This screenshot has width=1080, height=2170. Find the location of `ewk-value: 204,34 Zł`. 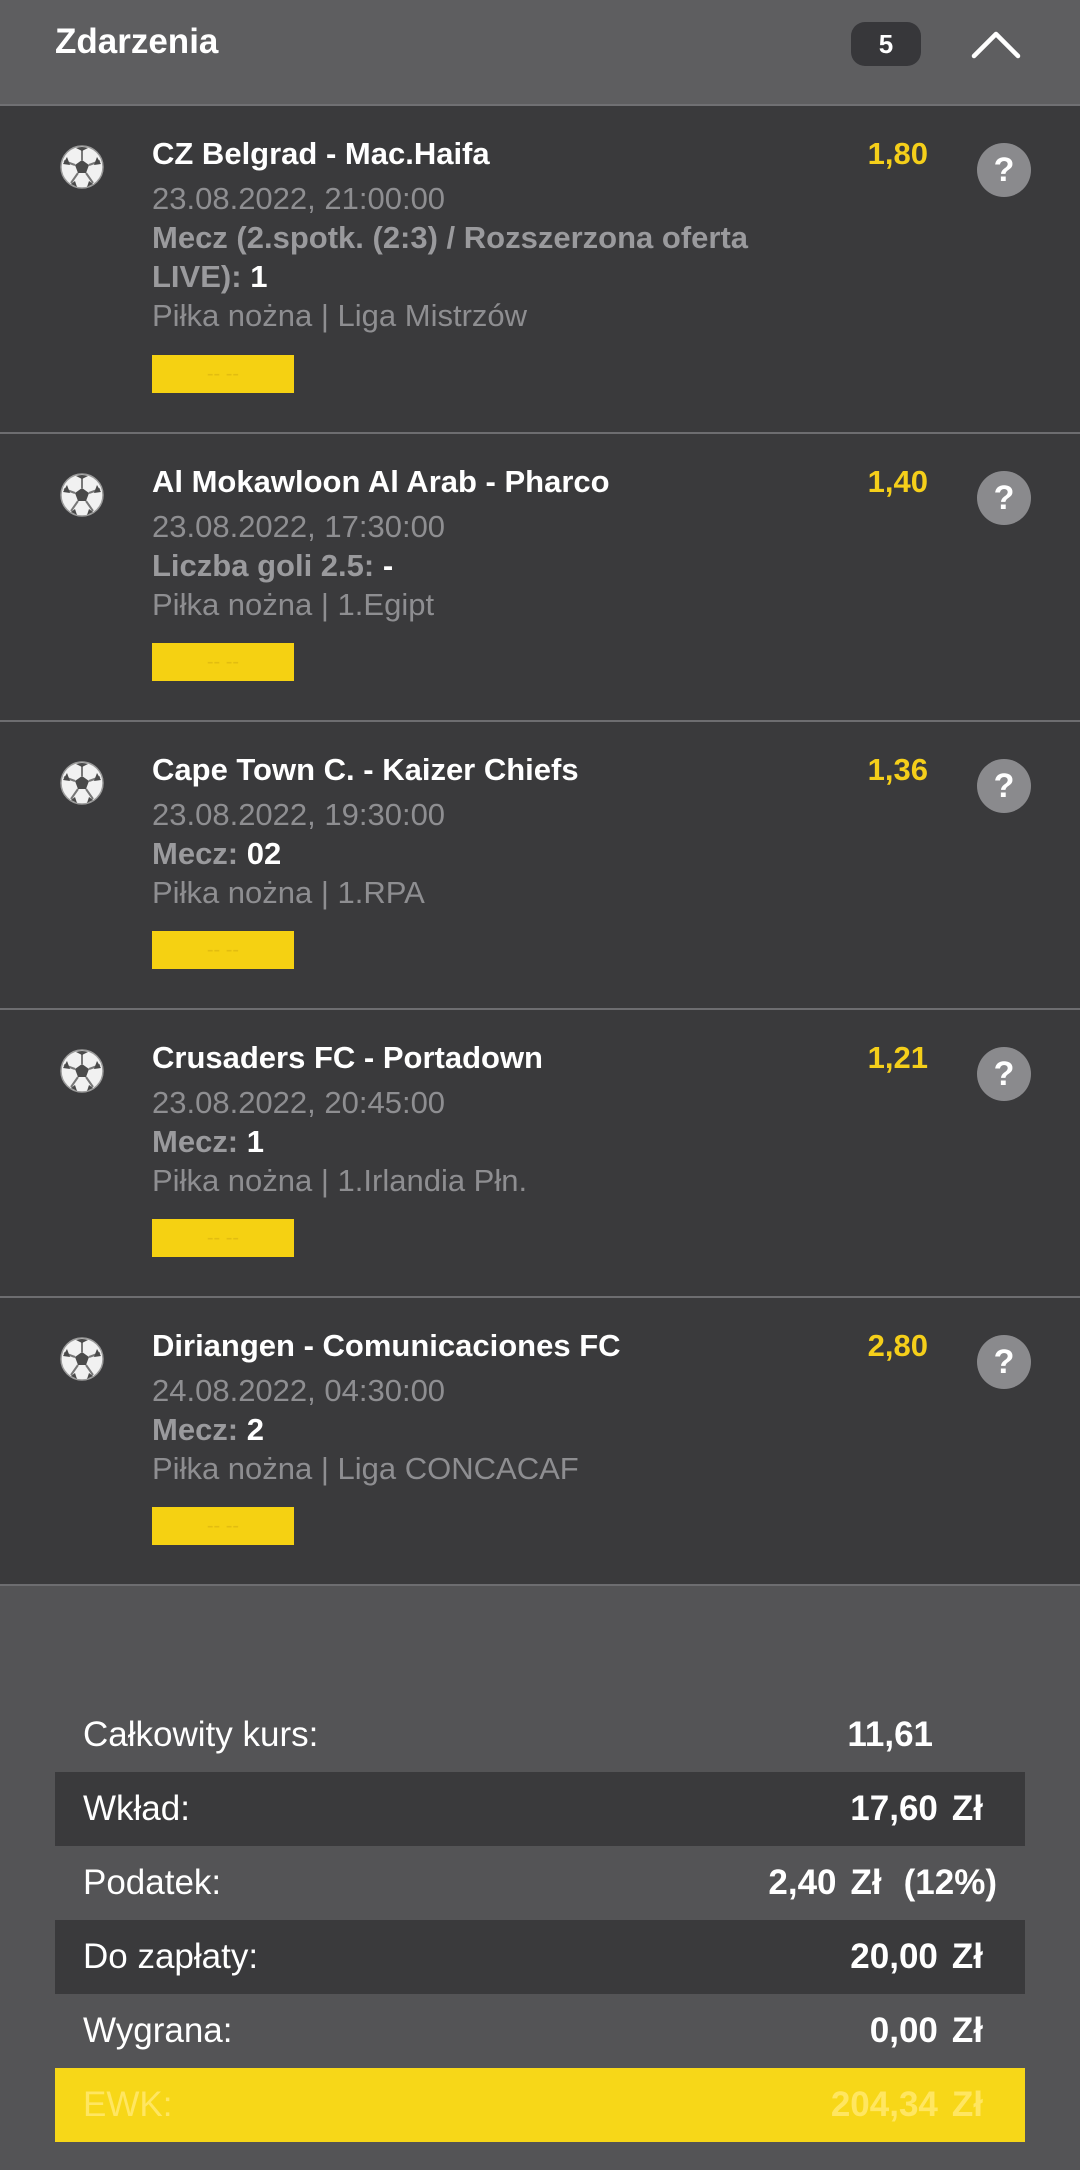

ewk-value: 204,34 Zł is located at coordinates (907, 2105).